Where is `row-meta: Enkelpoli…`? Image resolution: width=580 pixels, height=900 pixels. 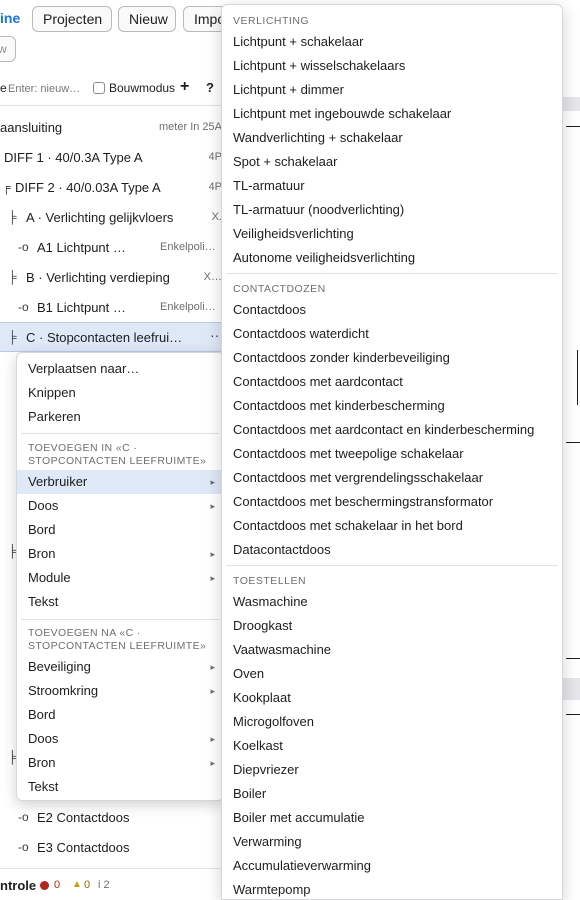
row-meta: Enkelpoli… is located at coordinates (188, 307).